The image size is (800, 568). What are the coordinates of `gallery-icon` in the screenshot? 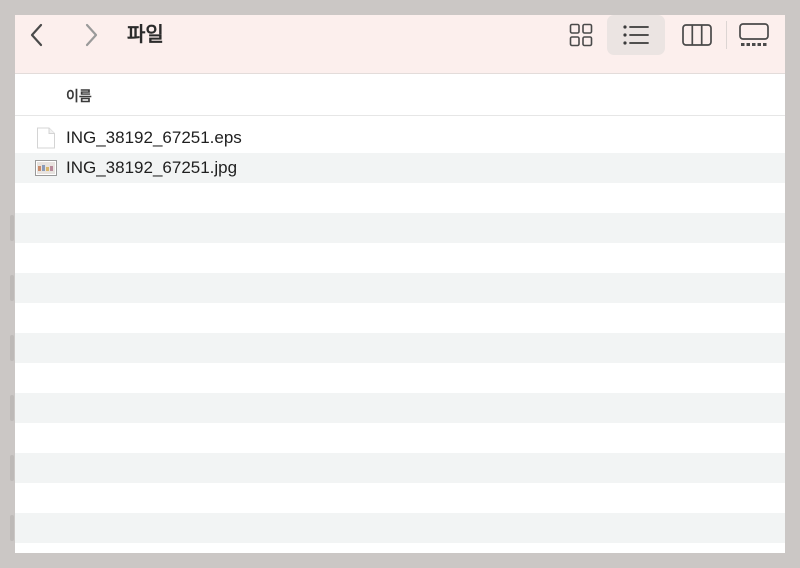 It's located at (754, 34).